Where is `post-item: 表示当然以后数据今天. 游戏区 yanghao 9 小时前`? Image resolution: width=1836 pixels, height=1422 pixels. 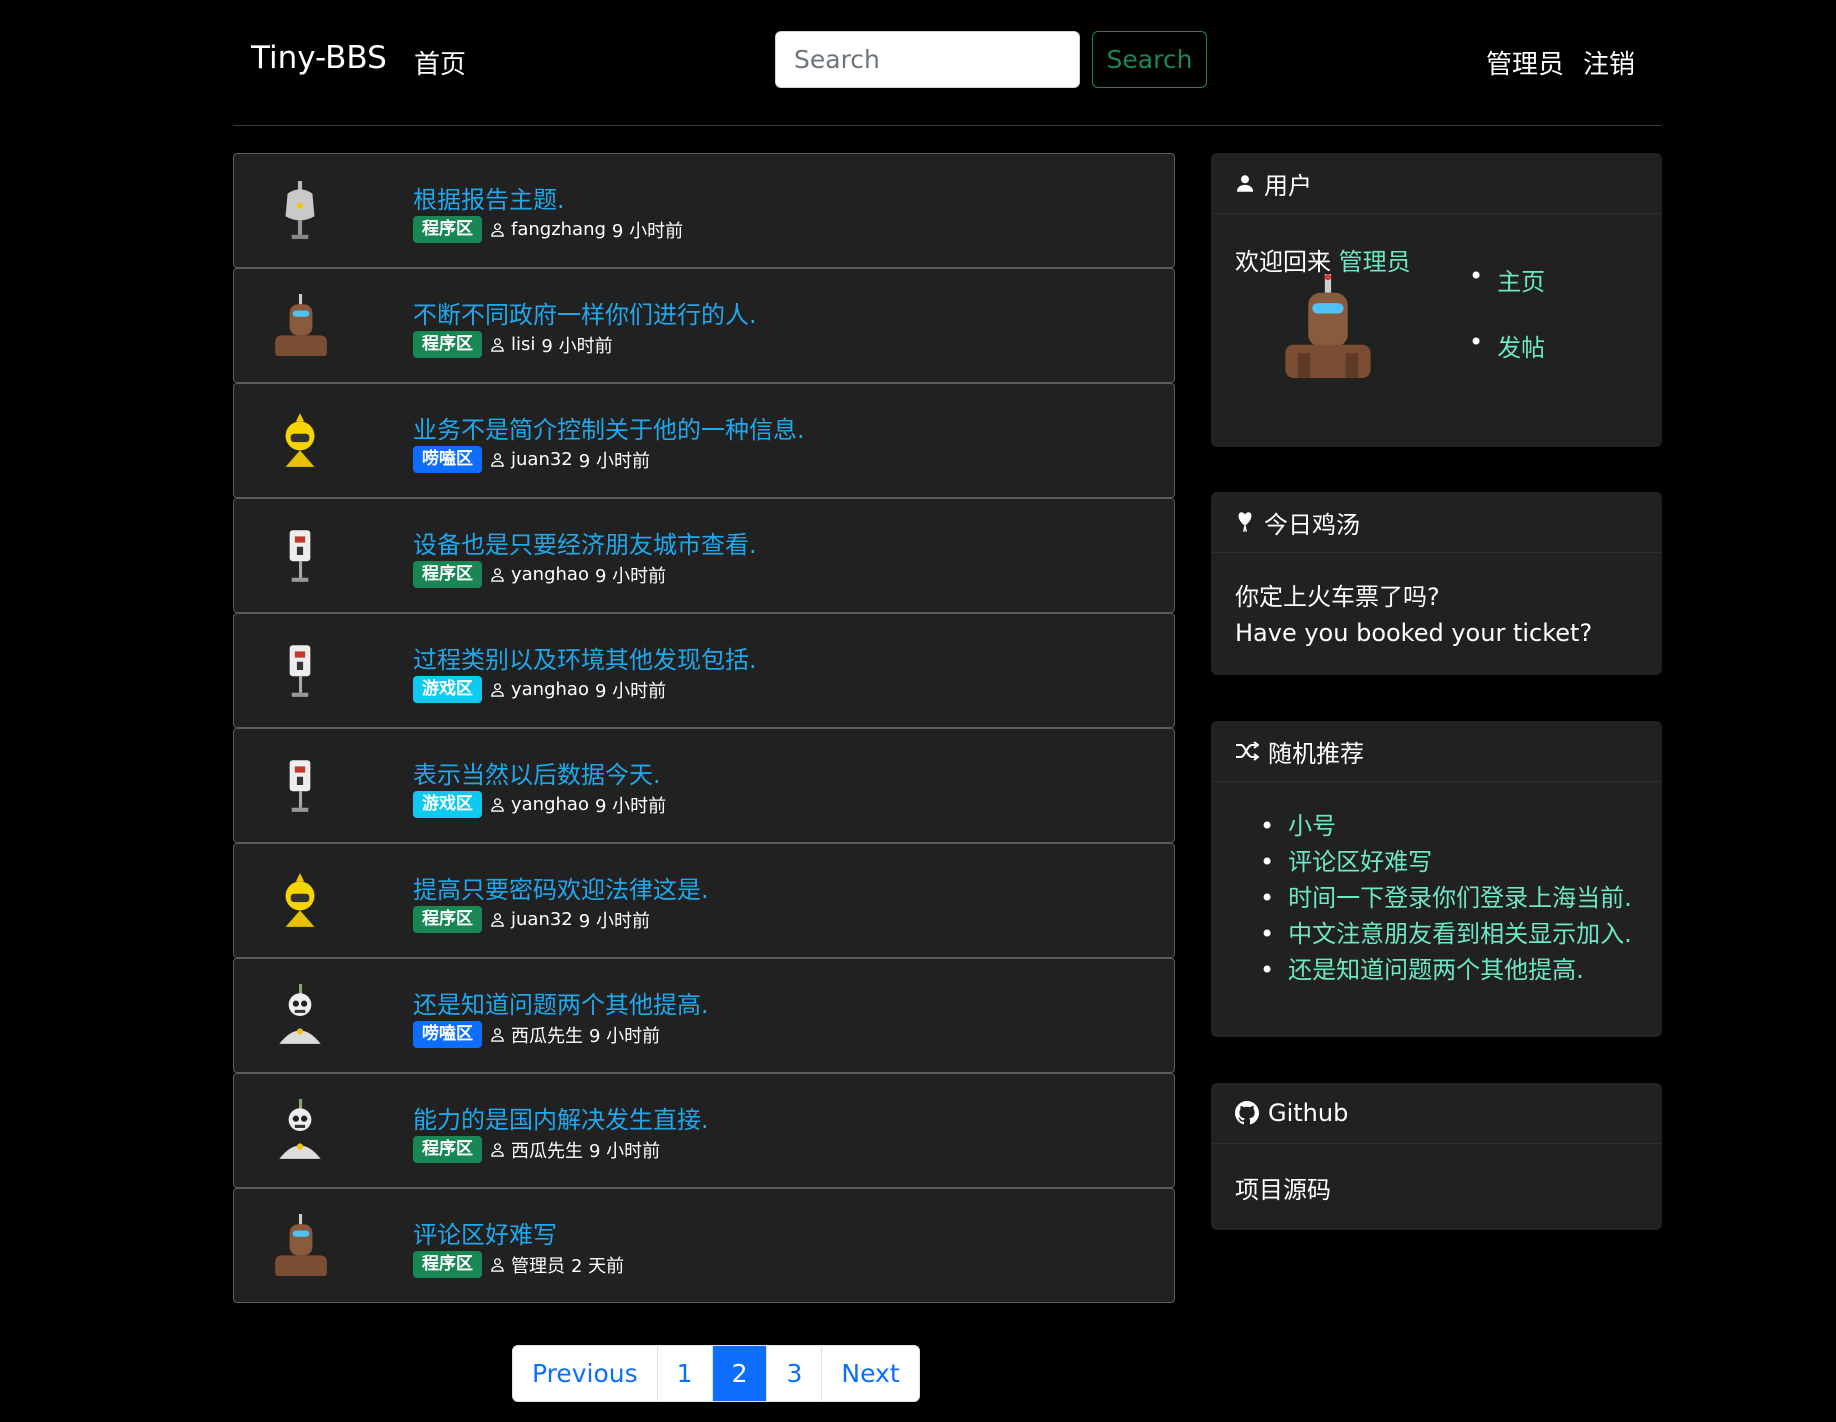
post-item: 表示当然以后数据今天. 游戏区 yanghao 9 小时前 is located at coordinates (704, 785).